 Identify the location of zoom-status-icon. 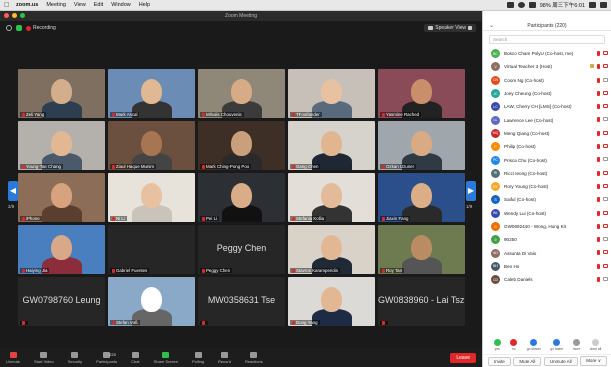
(510, 5).